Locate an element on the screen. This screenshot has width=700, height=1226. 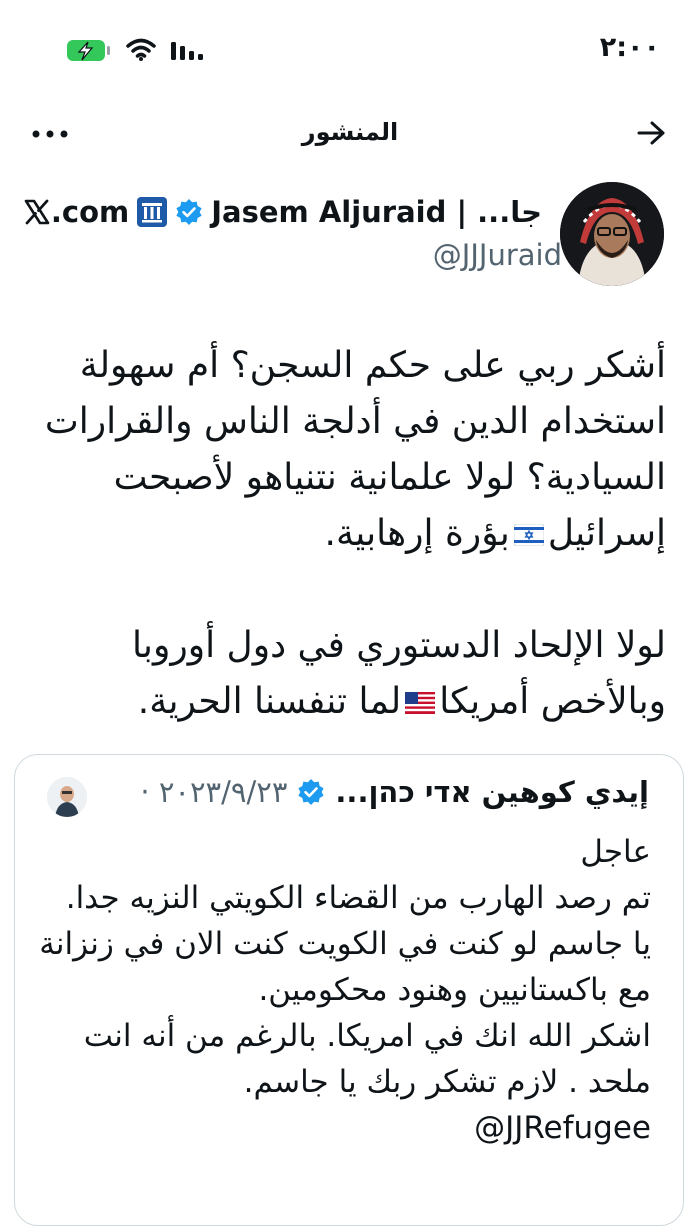
author-name: جا... | Jasem Aljuraid is located at coordinates (376, 212).